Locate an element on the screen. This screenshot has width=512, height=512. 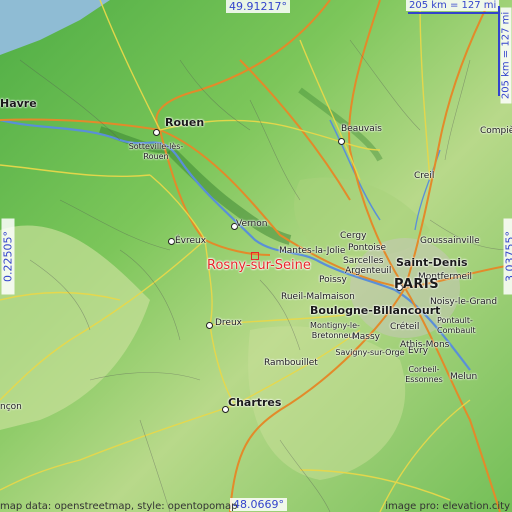
place-label: Pontault-Combault is located at coordinates (456, 325).